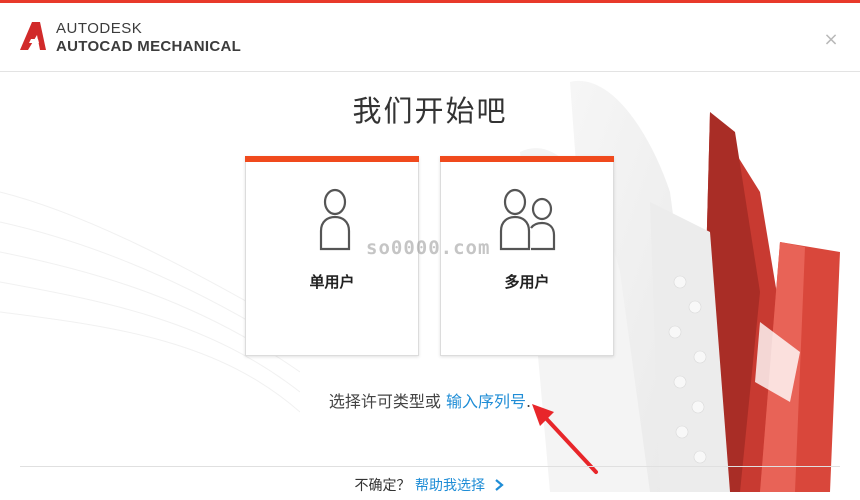 Image resolution: width=860 pixels, height=500 pixels. I want to click on license-prefix: 选择许可类型或, so click(384, 401).